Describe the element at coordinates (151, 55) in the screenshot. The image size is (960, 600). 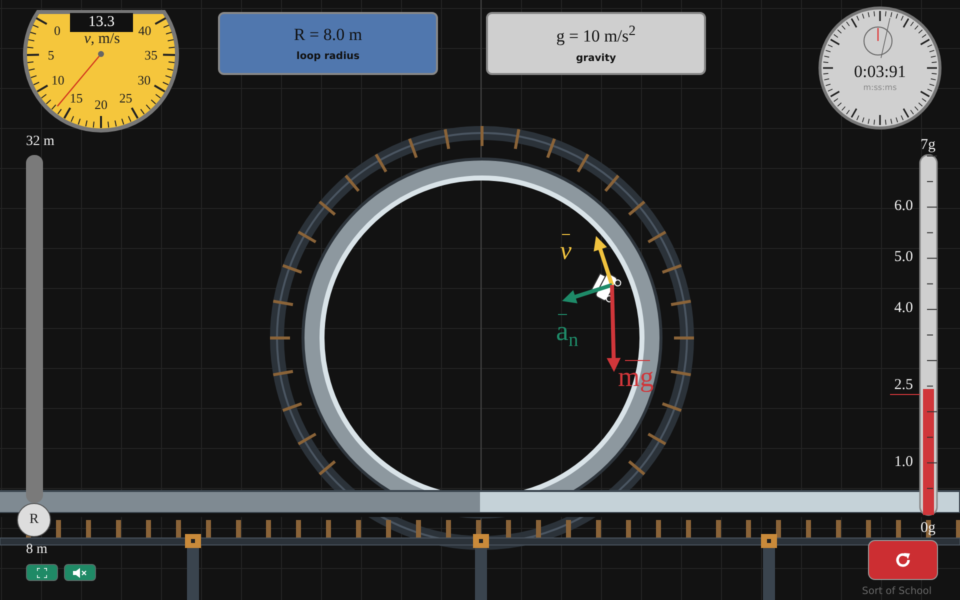
I see `speed-scale-number: 35` at that location.